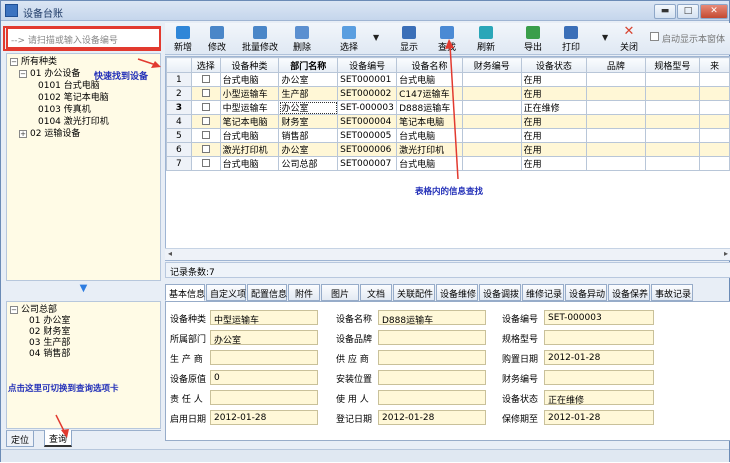  What do you see at coordinates (20, 439) in the screenshot?
I see `tab-locate: 定位` at bounding box center [20, 439].